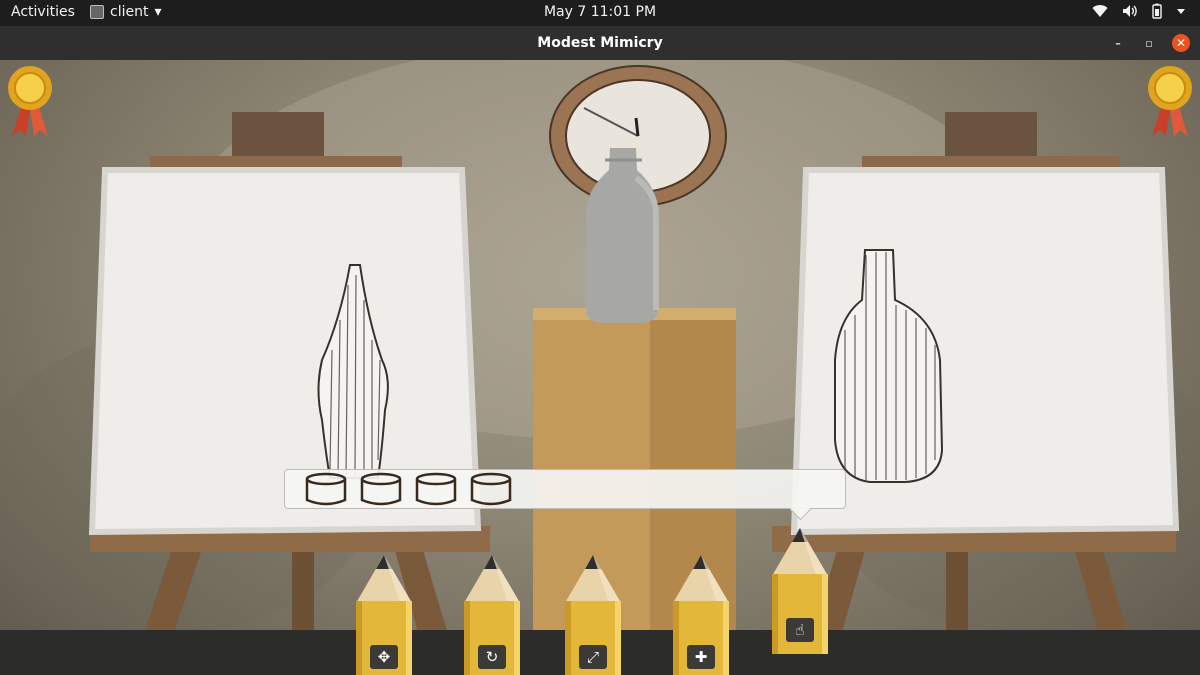 The height and width of the screenshot is (675, 1200). I want to click on move-tool-pencil: ✥, so click(384, 615).